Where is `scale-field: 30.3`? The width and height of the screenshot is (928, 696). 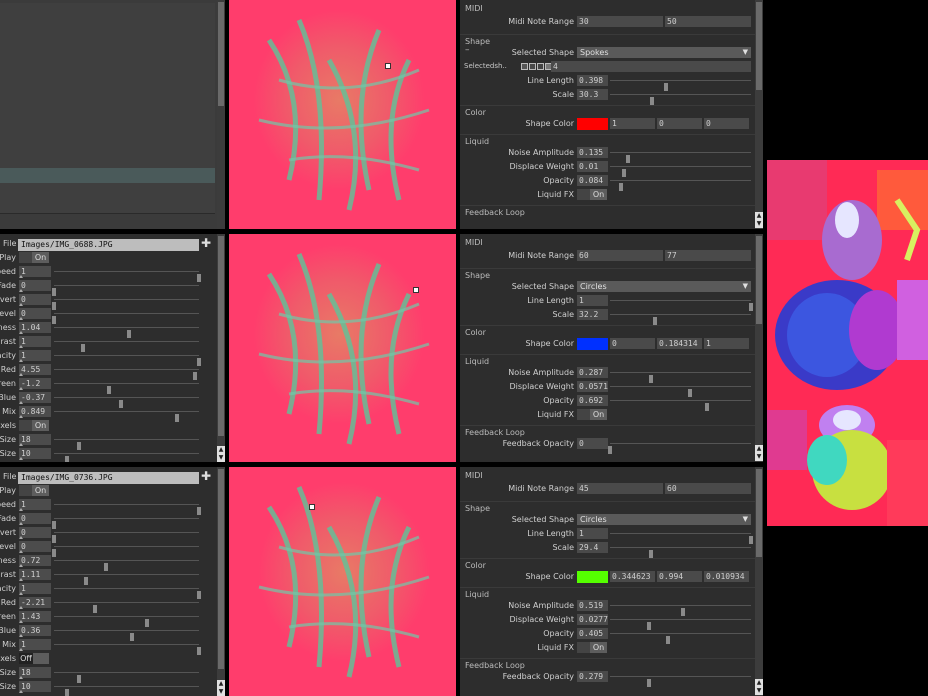
scale-field: 30.3 is located at coordinates (592, 94).